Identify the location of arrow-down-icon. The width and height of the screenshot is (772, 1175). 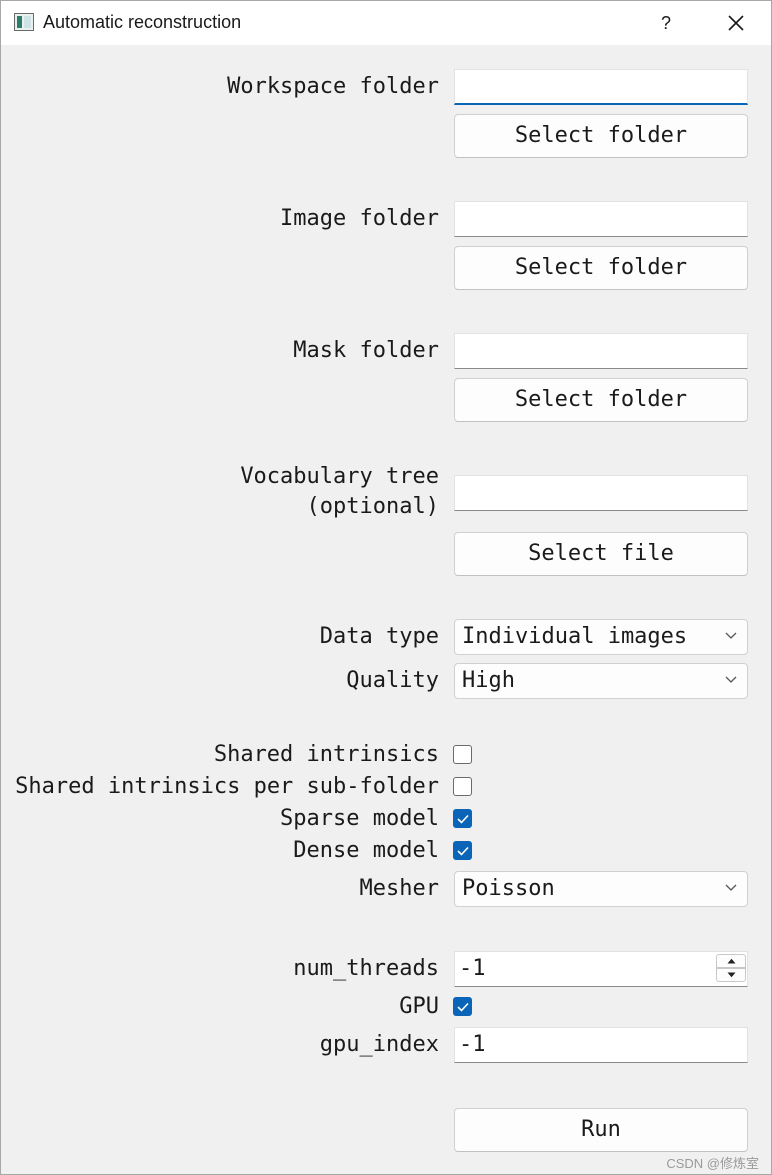
(731, 975).